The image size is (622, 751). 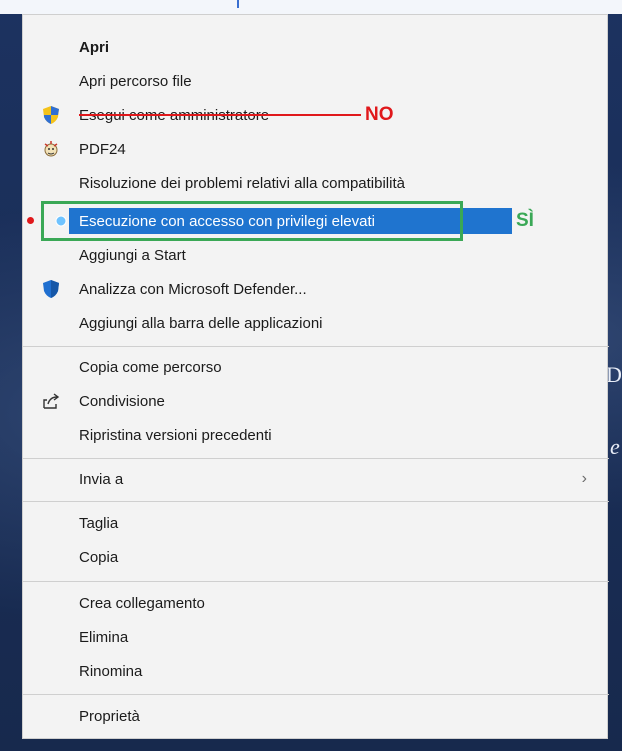 What do you see at coordinates (220, 115) in the screenshot?
I see `strikethrough-annotation` at bounding box center [220, 115].